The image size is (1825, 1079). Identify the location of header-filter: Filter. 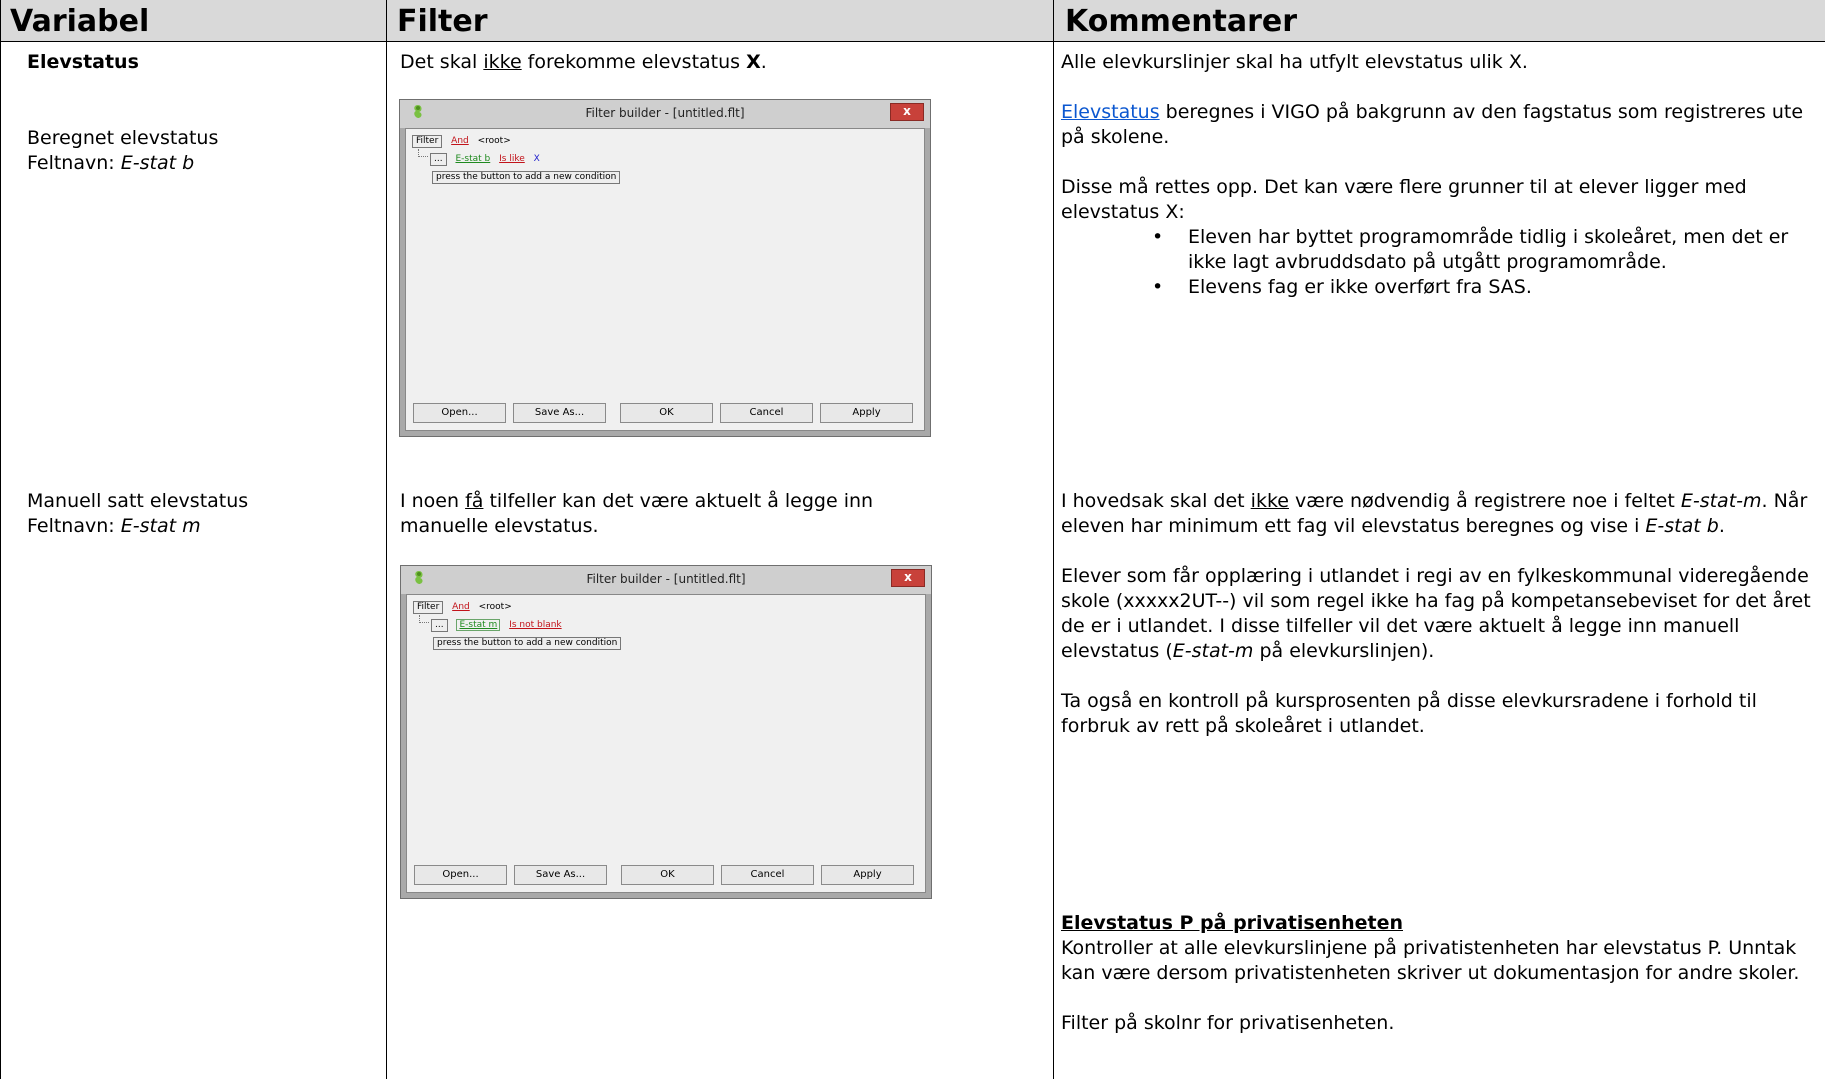
(442, 21).